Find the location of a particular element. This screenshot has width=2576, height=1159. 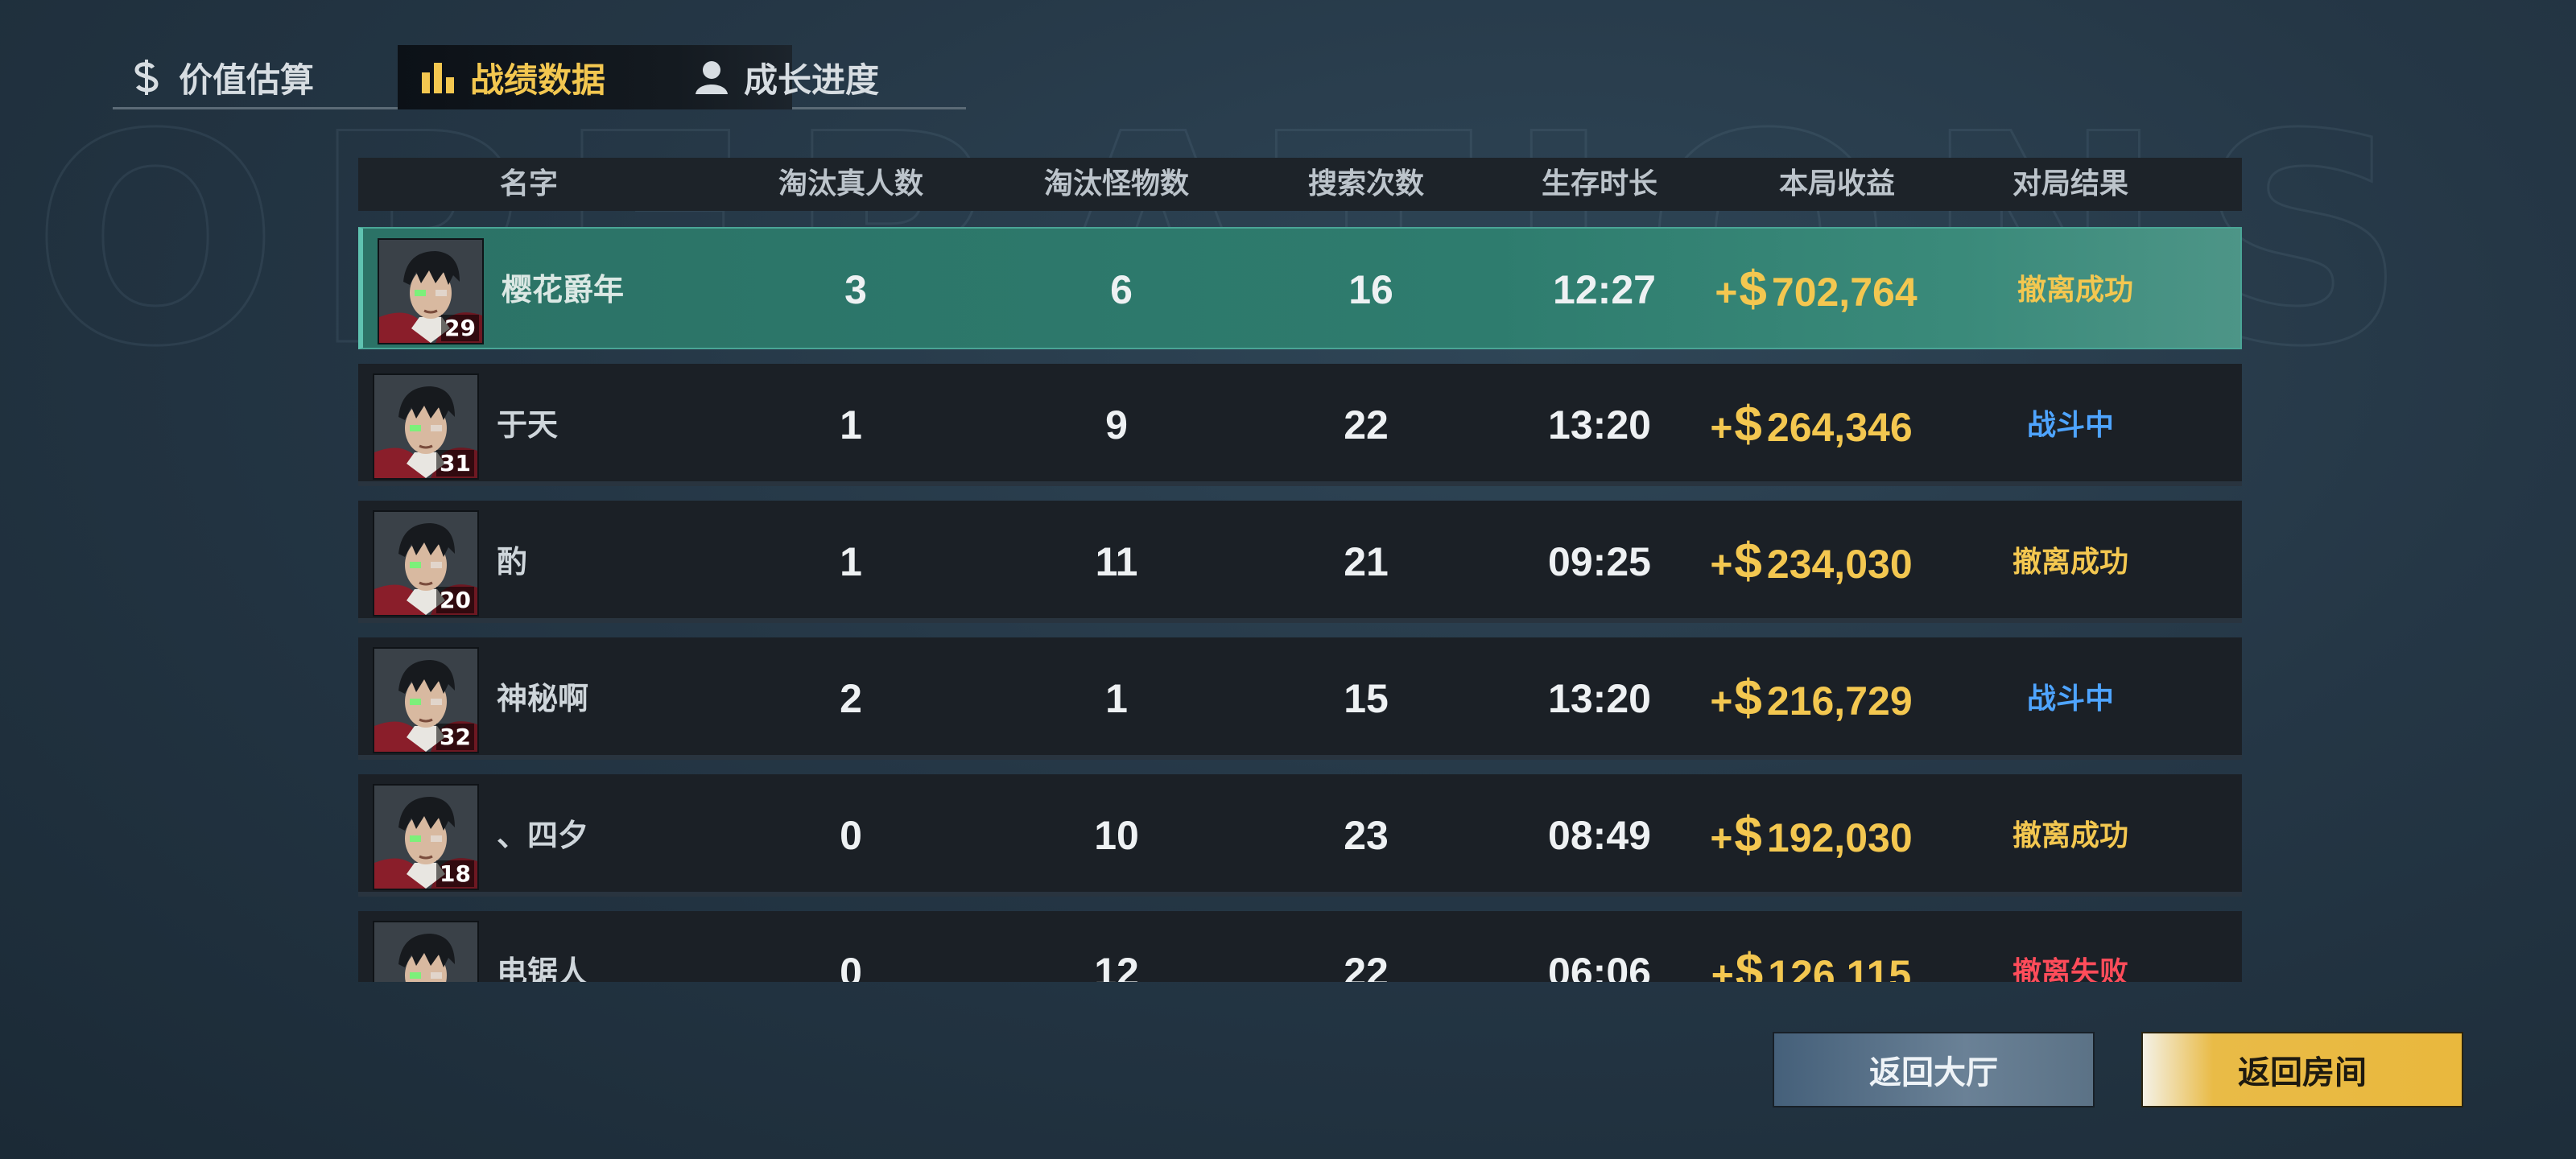

avatar: 31 is located at coordinates (426, 426).